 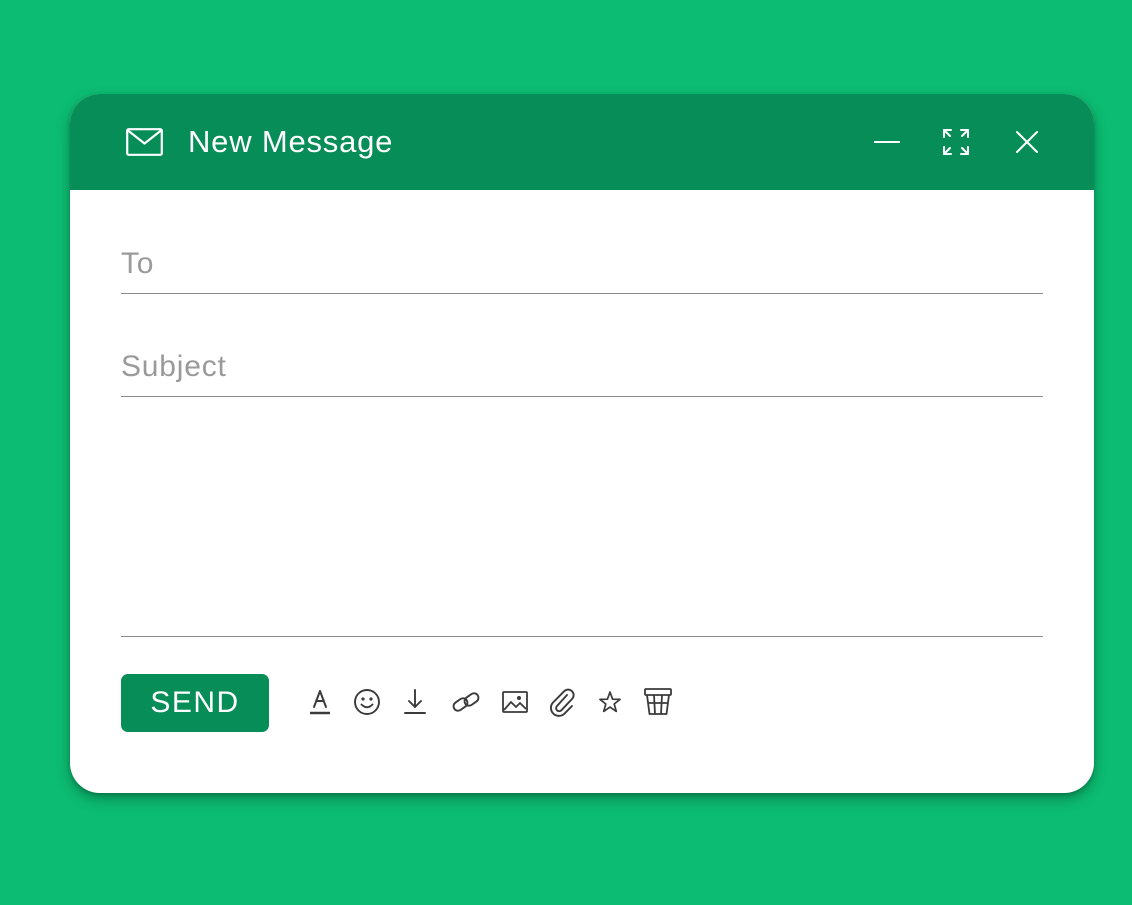 I want to click on star-icon, so click(x=610, y=702).